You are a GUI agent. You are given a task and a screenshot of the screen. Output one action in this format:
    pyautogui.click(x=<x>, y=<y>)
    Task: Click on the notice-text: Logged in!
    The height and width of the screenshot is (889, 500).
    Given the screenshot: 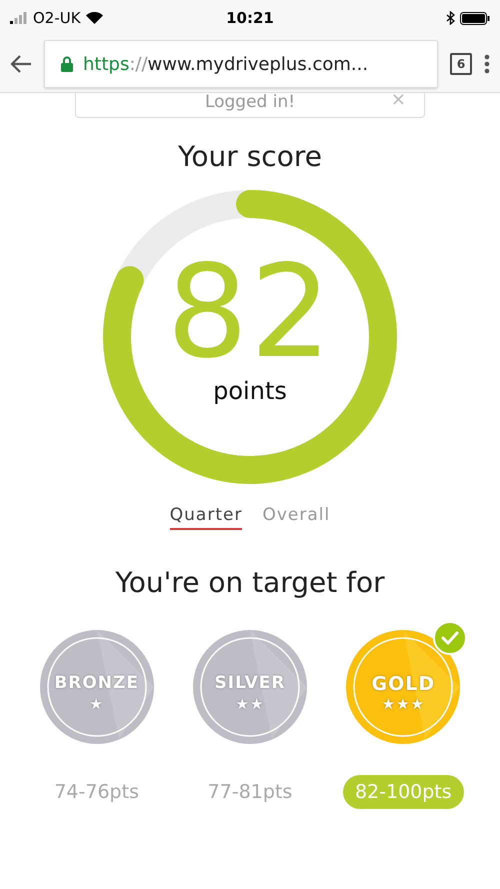 What is the action you would take?
    pyautogui.click(x=250, y=102)
    